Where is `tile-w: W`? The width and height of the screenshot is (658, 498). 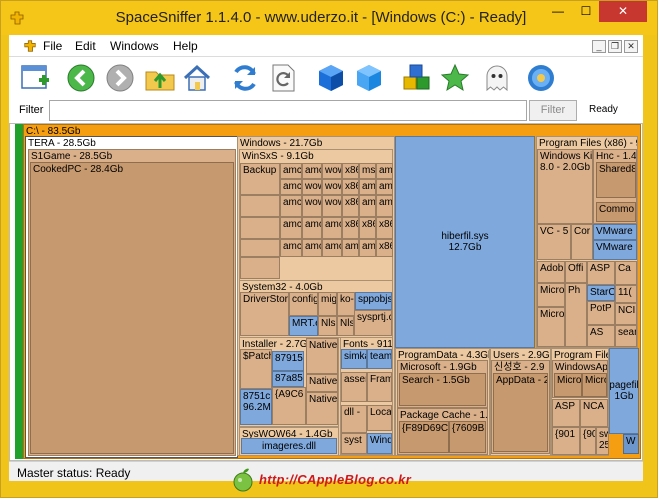
tile-w: W is located at coordinates (631, 444).